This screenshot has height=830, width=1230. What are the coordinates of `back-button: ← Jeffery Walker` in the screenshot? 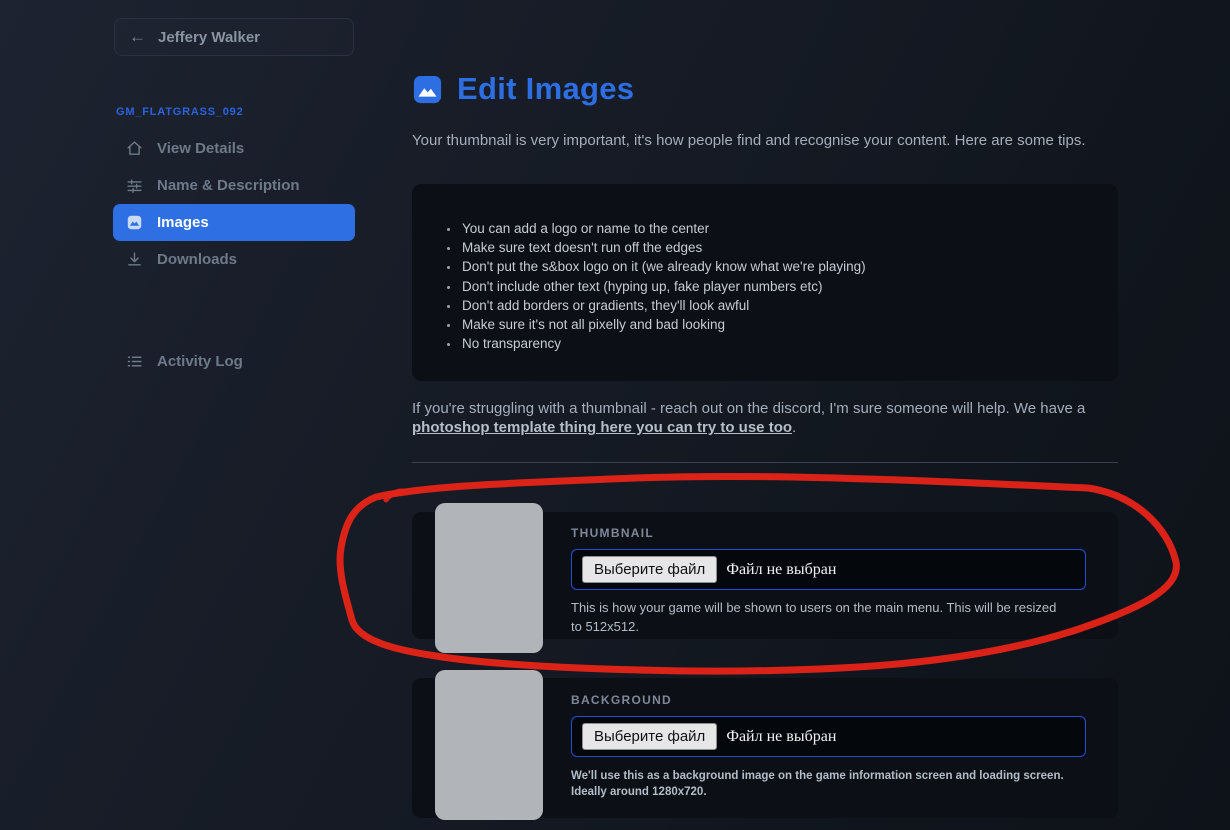 It's located at (234, 37).